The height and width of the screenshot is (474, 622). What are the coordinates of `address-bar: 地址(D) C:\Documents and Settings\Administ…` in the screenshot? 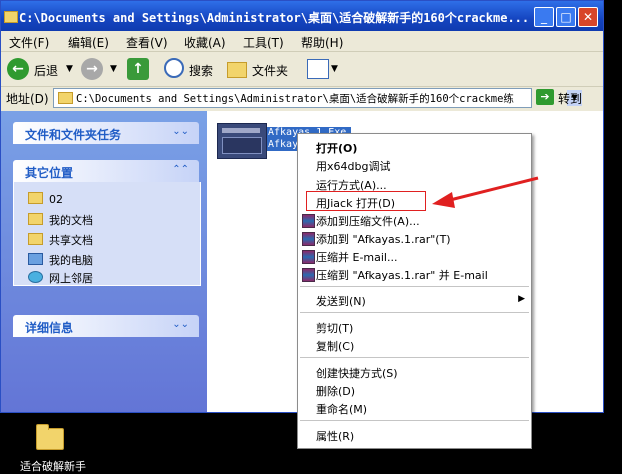 It's located at (302, 98).